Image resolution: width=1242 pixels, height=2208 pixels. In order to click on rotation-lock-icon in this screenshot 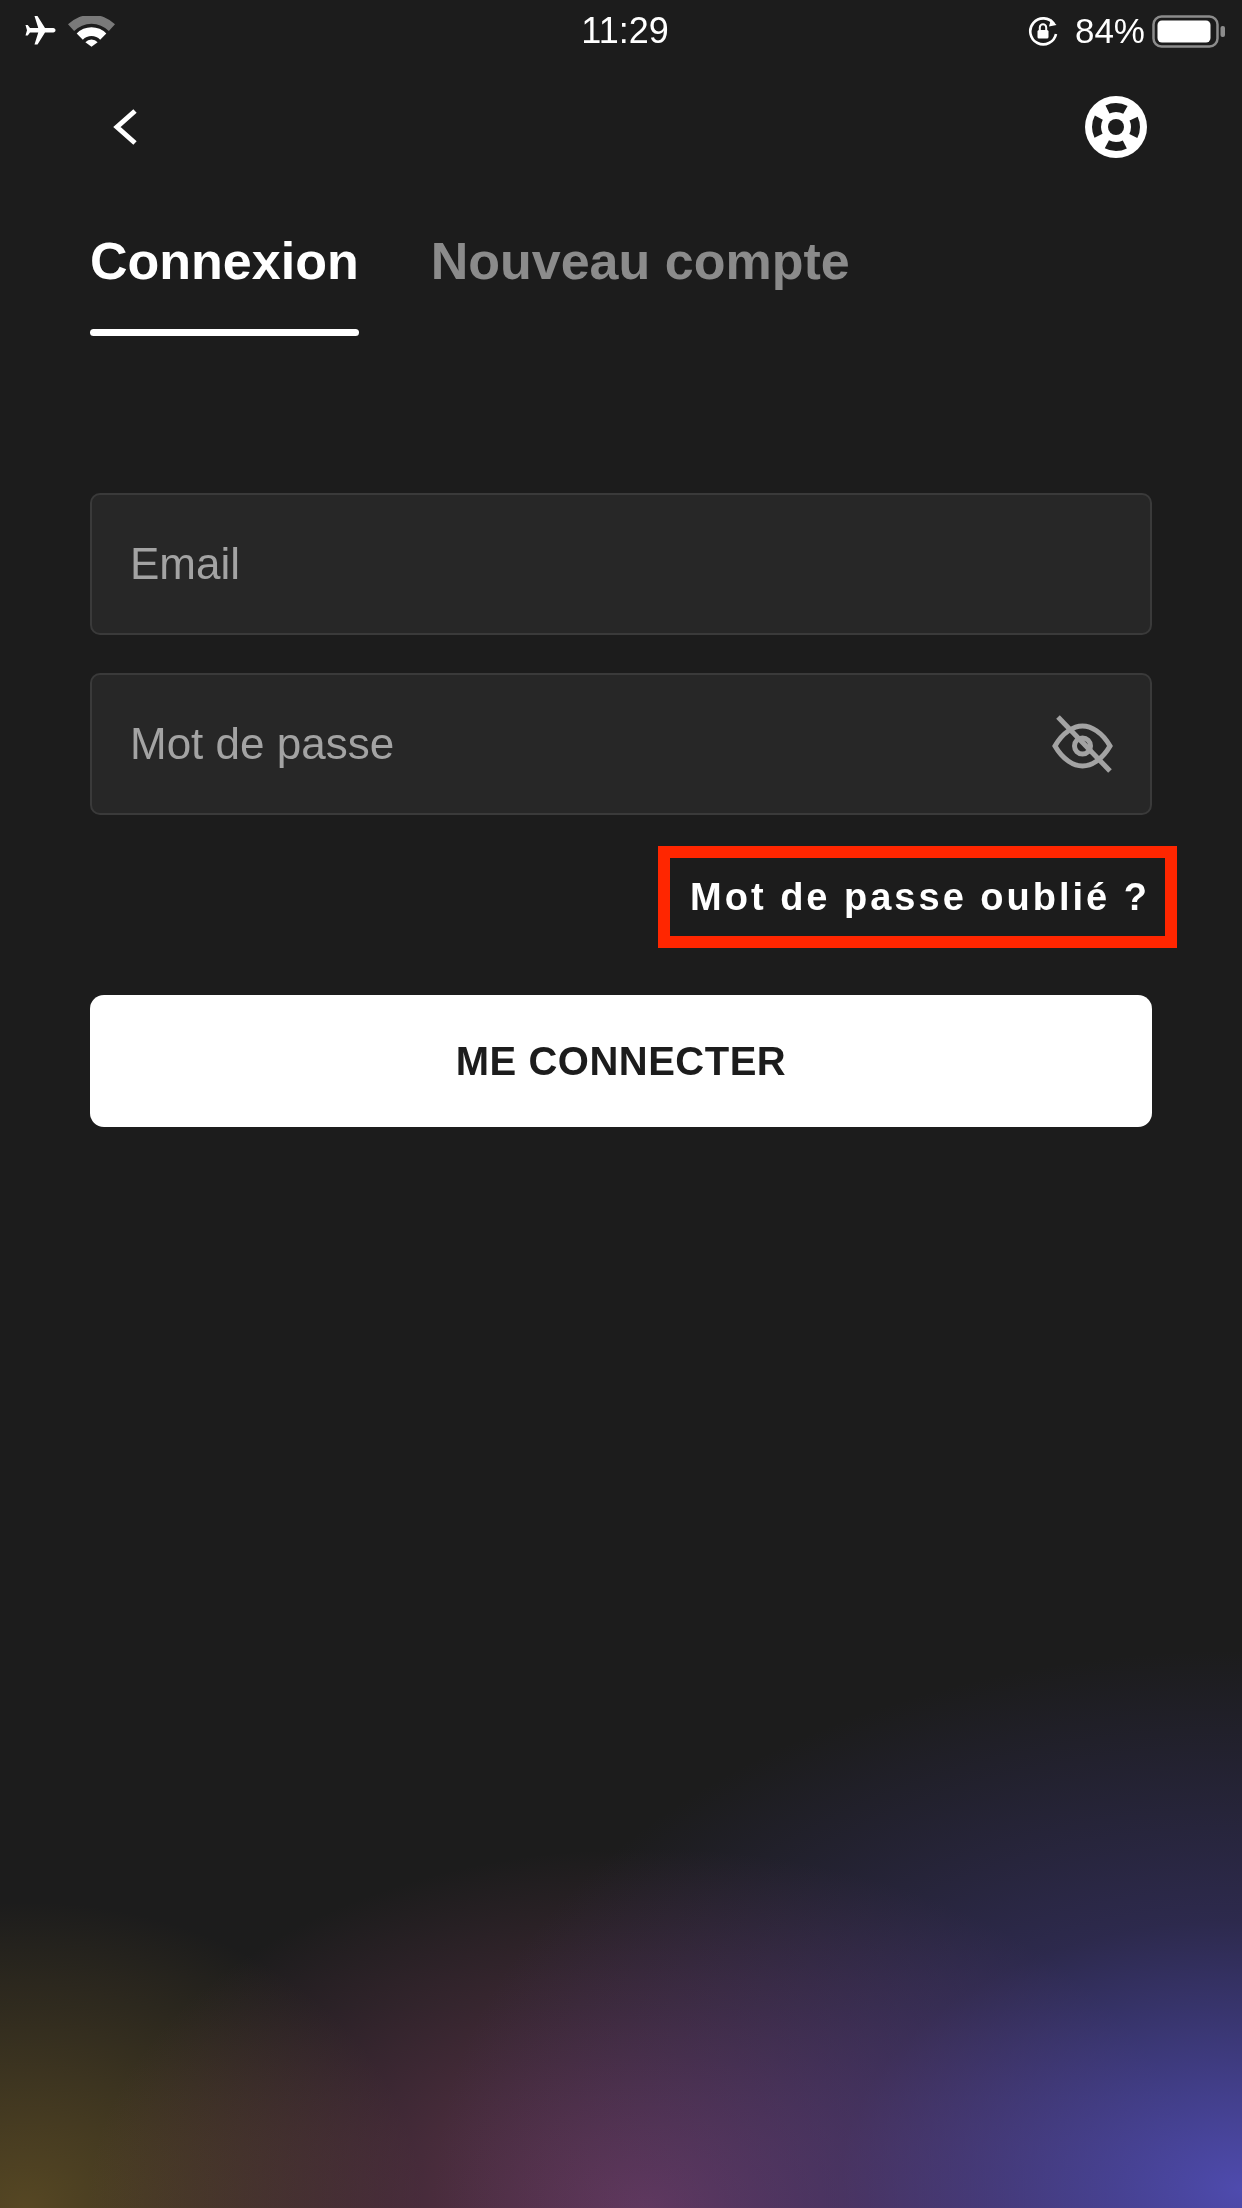, I will do `click(1043, 31)`.